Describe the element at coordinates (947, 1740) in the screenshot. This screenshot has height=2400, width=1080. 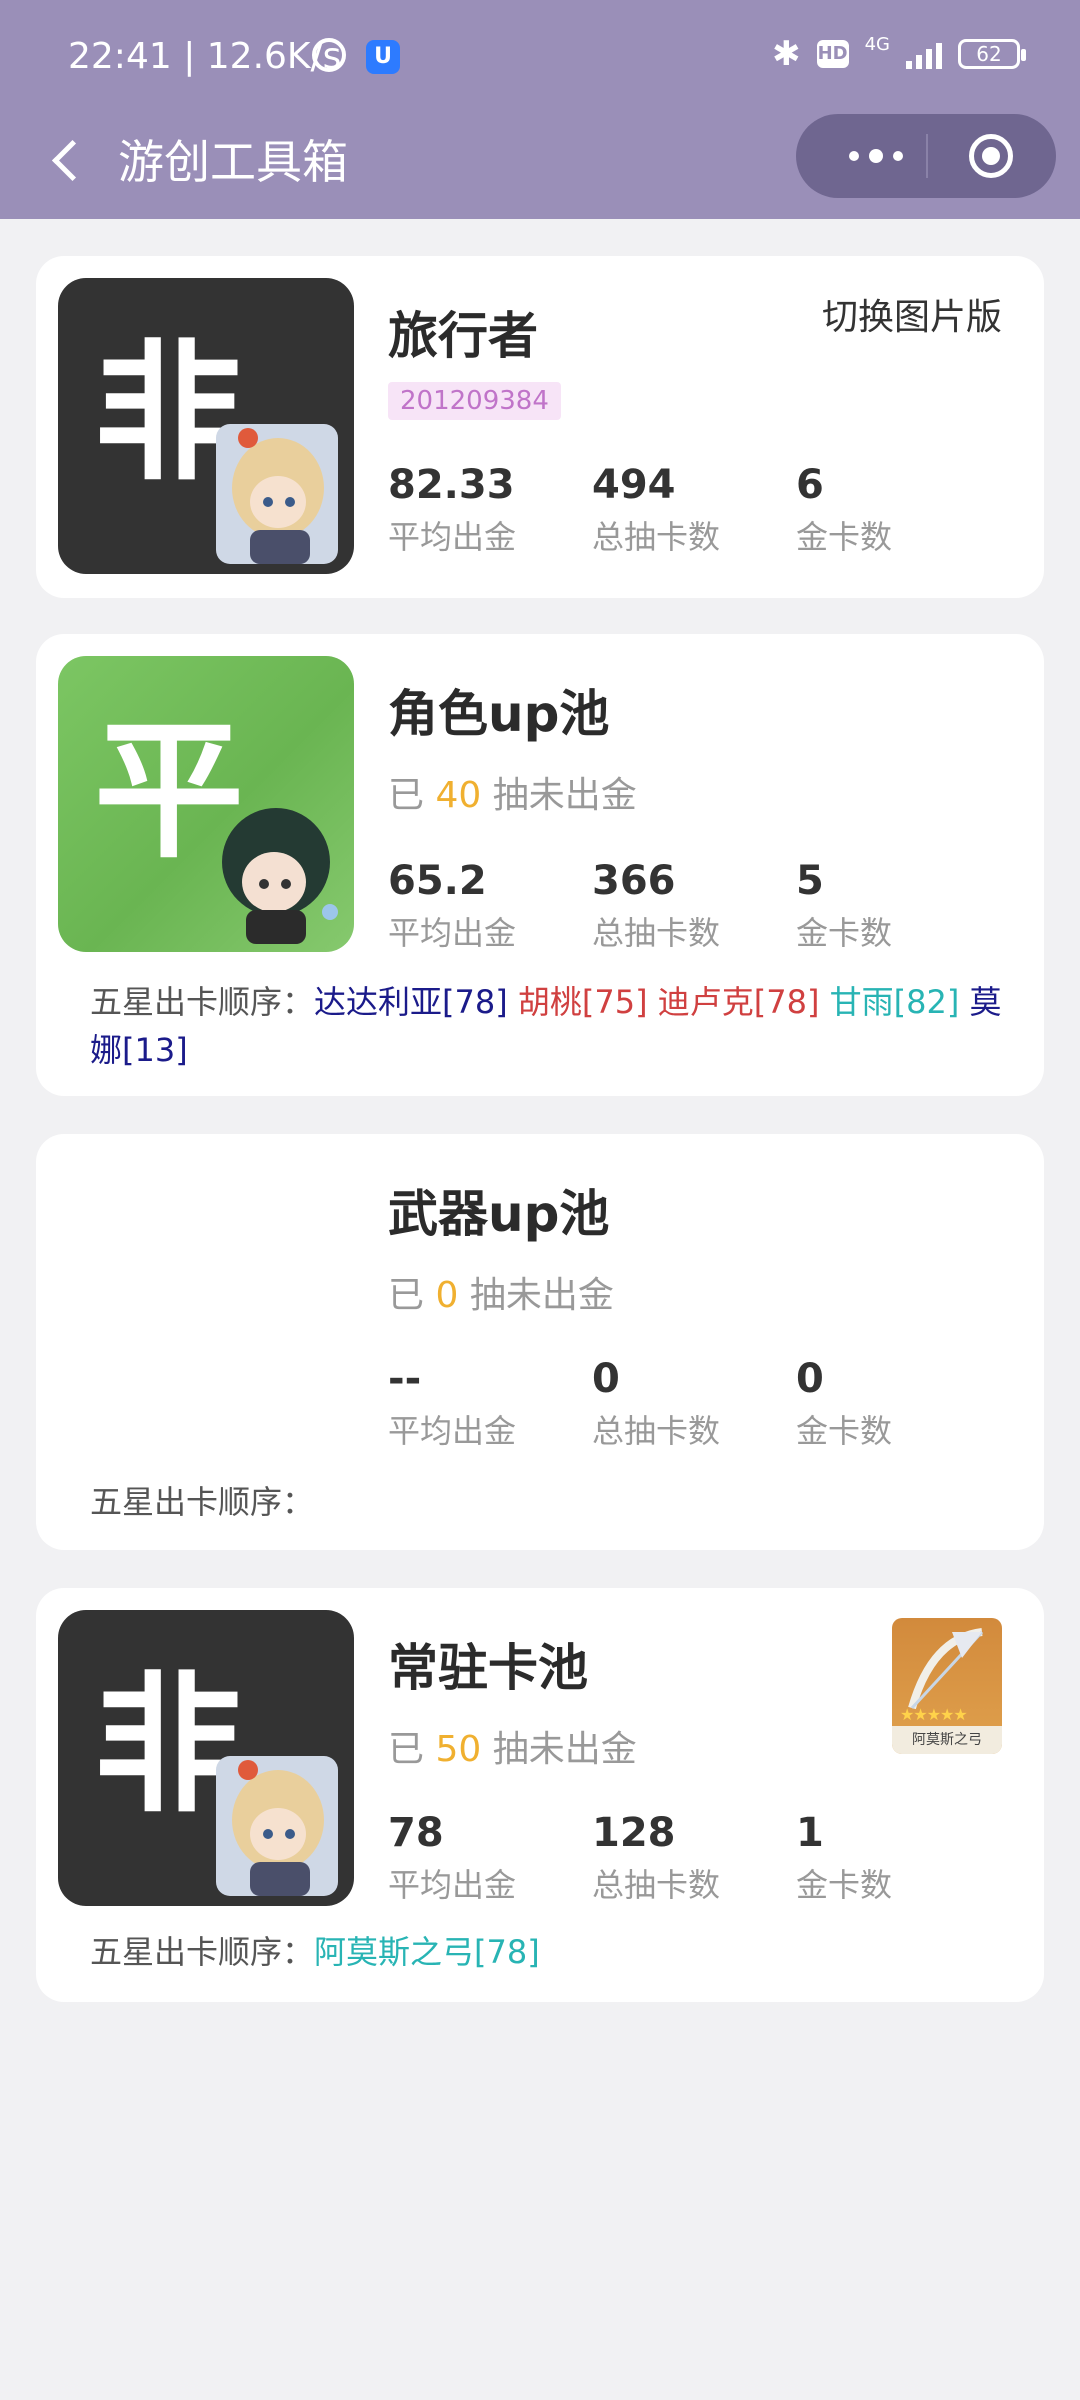
I see `weapon-caption: 阿莫斯之弓` at that location.